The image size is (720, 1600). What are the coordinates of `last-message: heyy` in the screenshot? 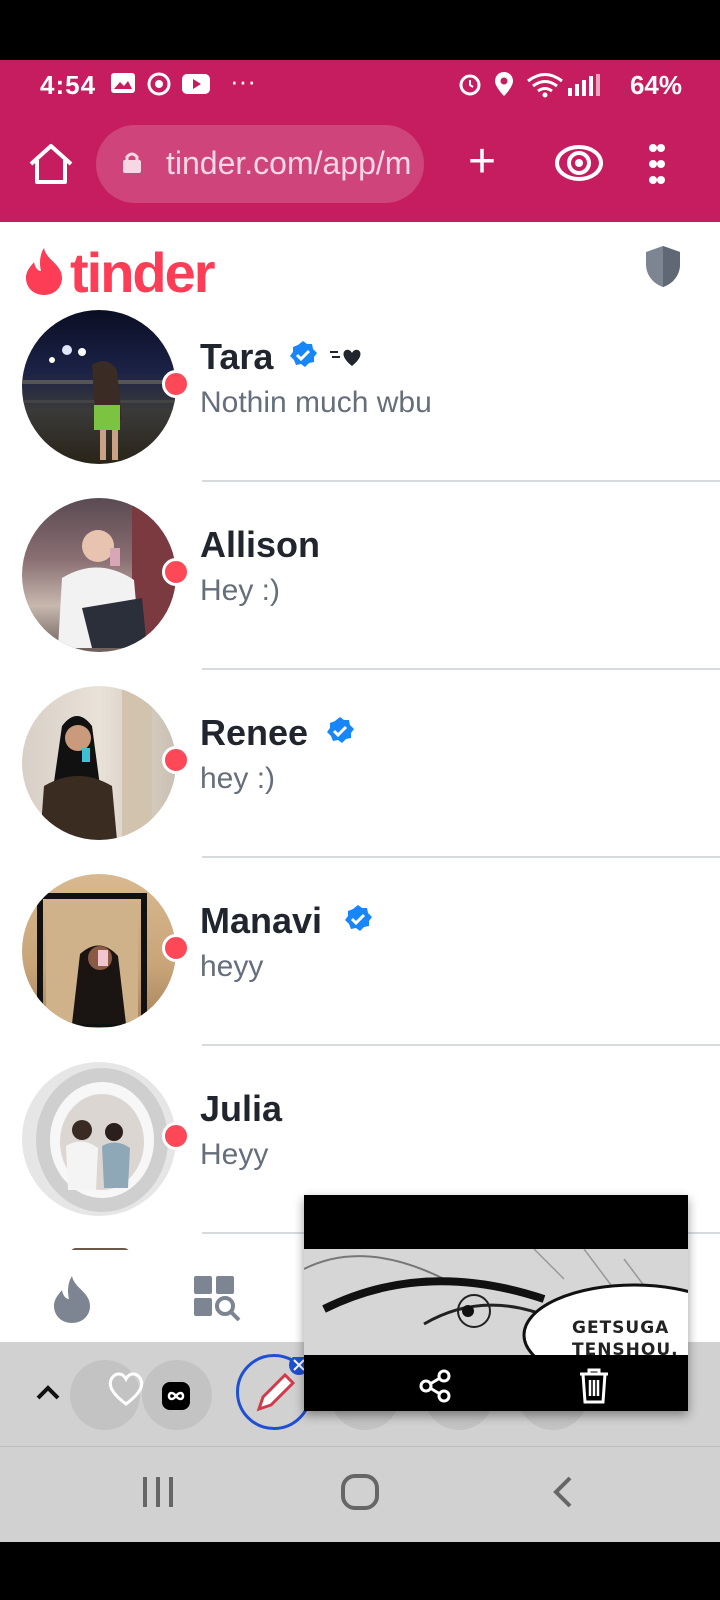 It's located at (232, 966).